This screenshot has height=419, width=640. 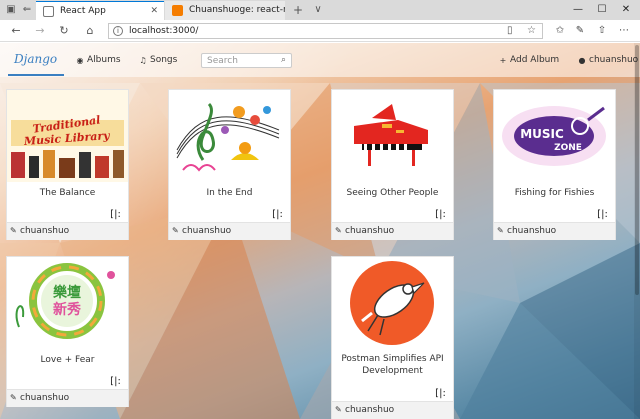 What do you see at coordinates (392, 365) in the screenshot?
I see `album-title: Postman Simplifies API Development` at bounding box center [392, 365].